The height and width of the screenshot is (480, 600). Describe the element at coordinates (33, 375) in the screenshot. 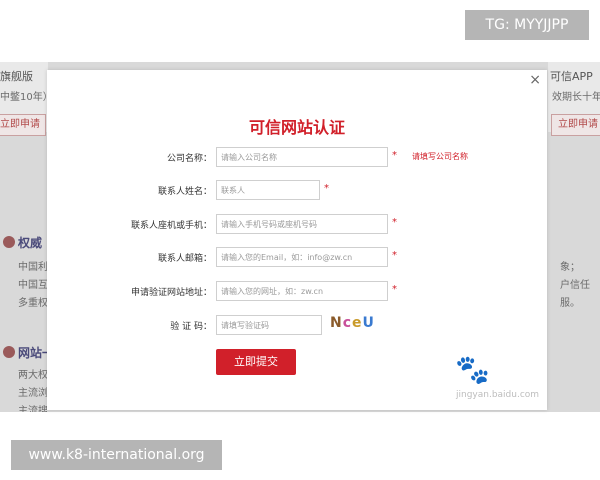

I see `bg-section2-line: 两大权` at that location.